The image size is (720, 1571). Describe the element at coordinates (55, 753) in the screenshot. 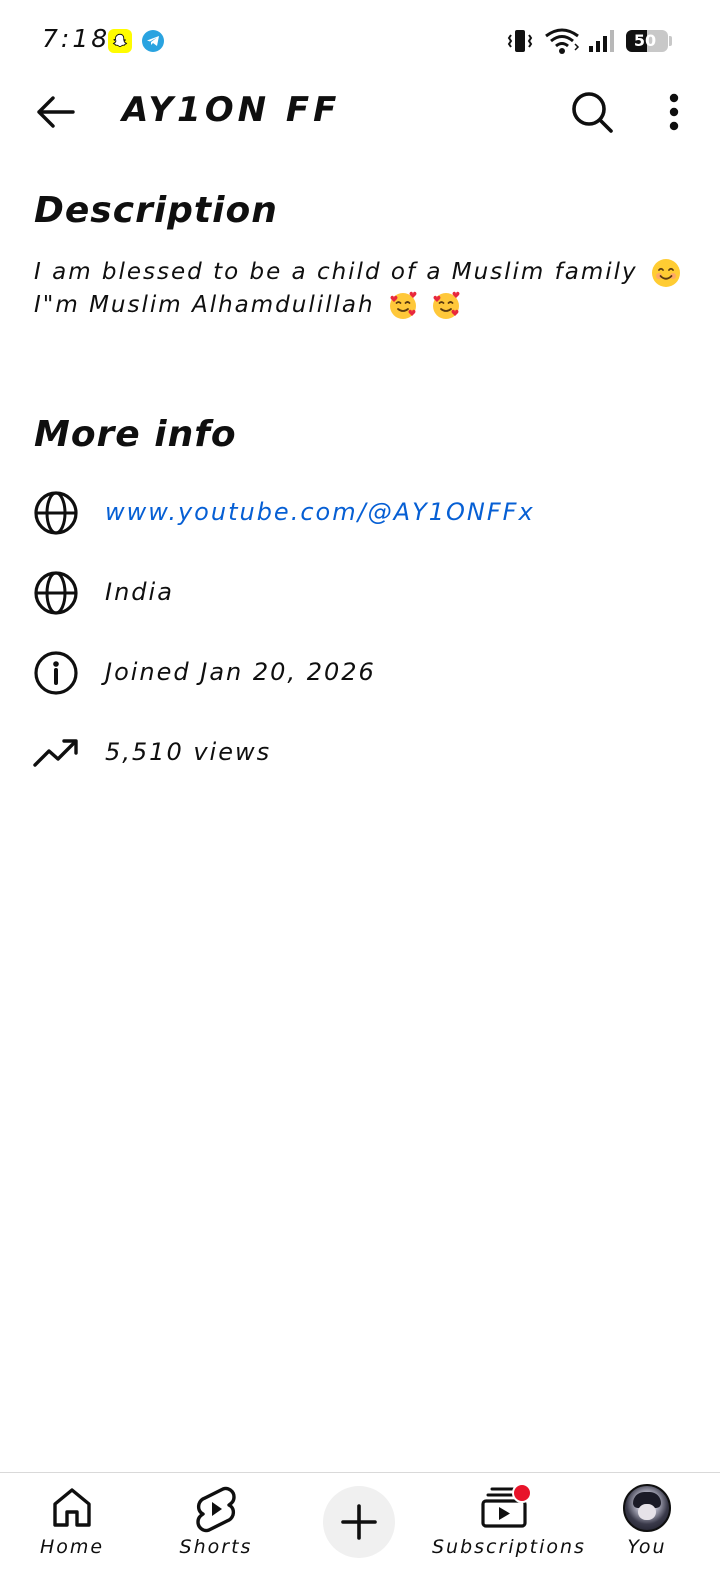

I see `trending-icon` at that location.